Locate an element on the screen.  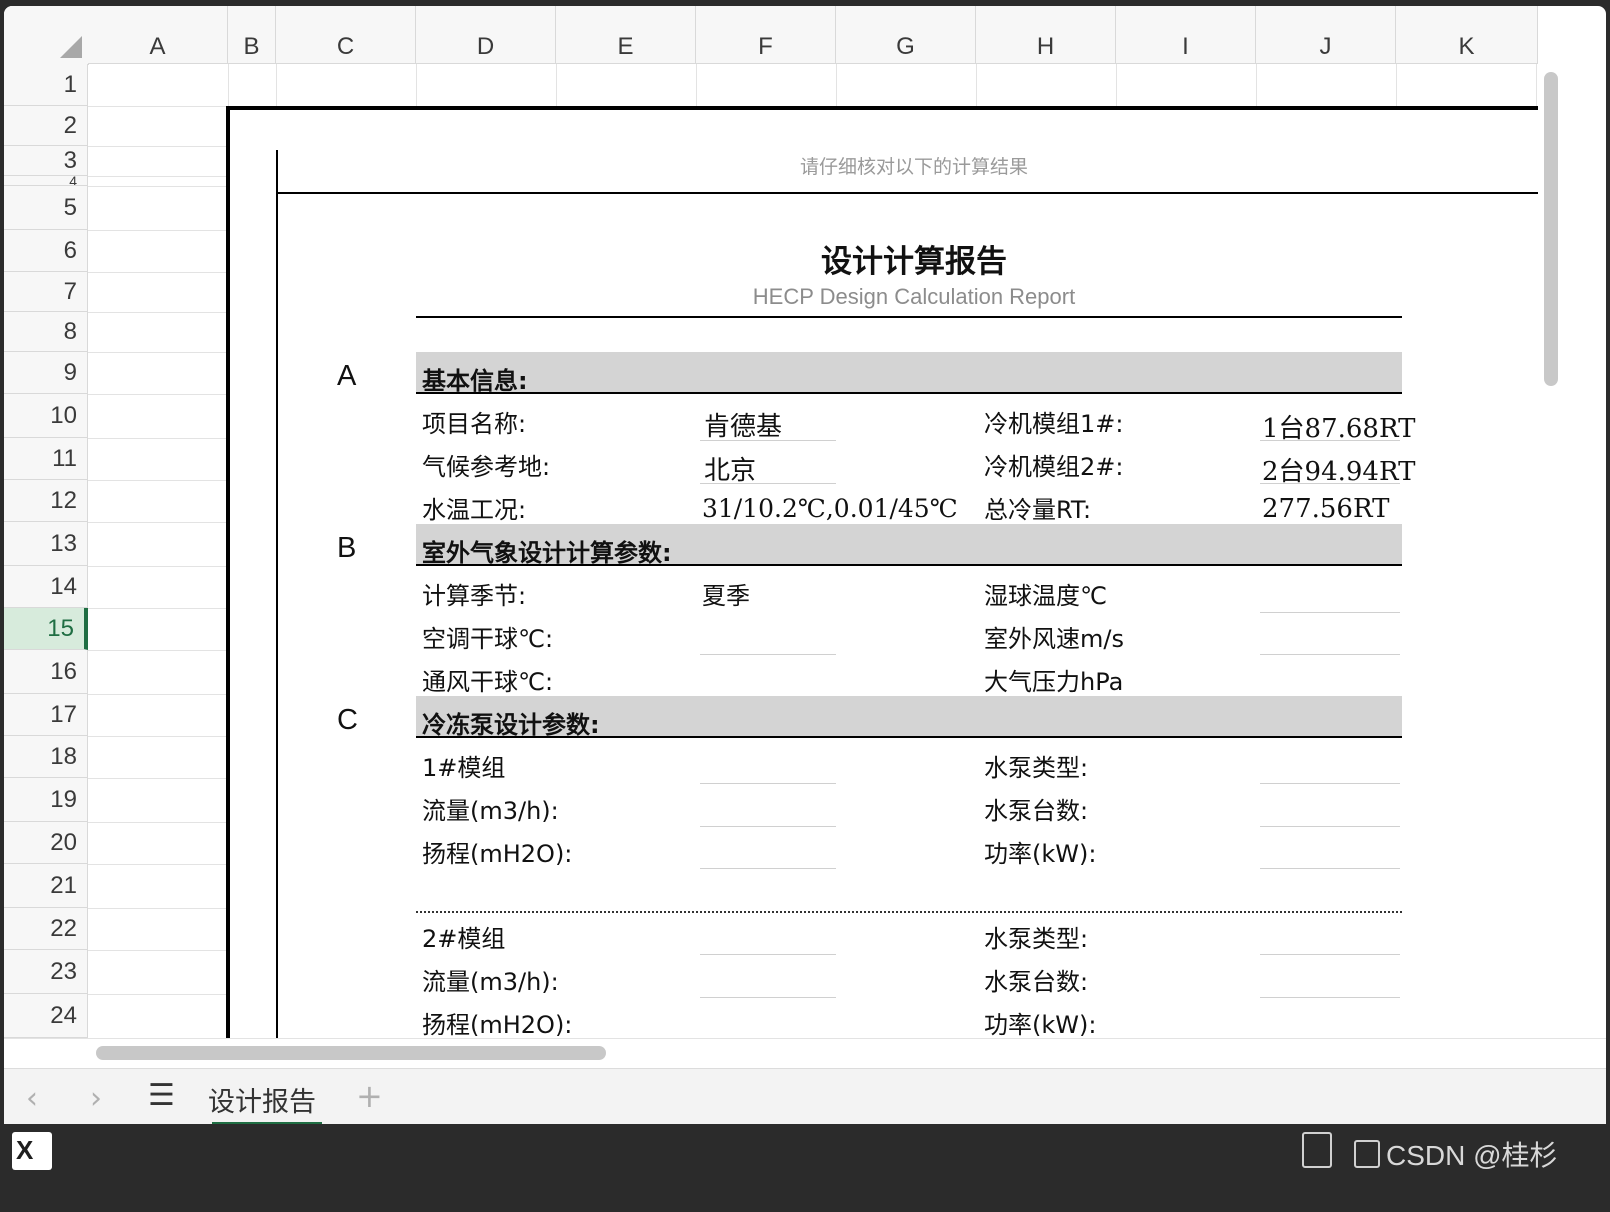
project-name-value: 肯德基 is located at coordinates (743, 424).